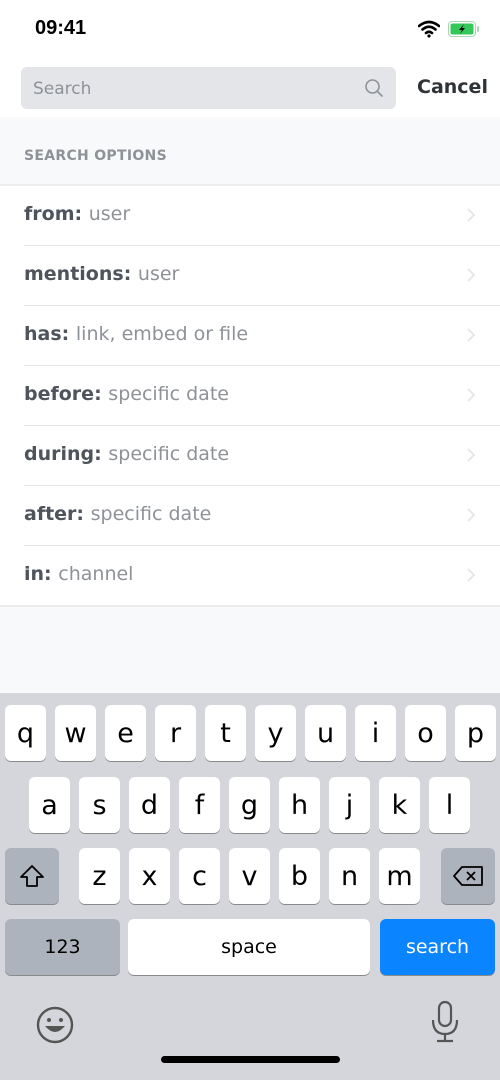  I want to click on home-indicator, so click(250, 1059).